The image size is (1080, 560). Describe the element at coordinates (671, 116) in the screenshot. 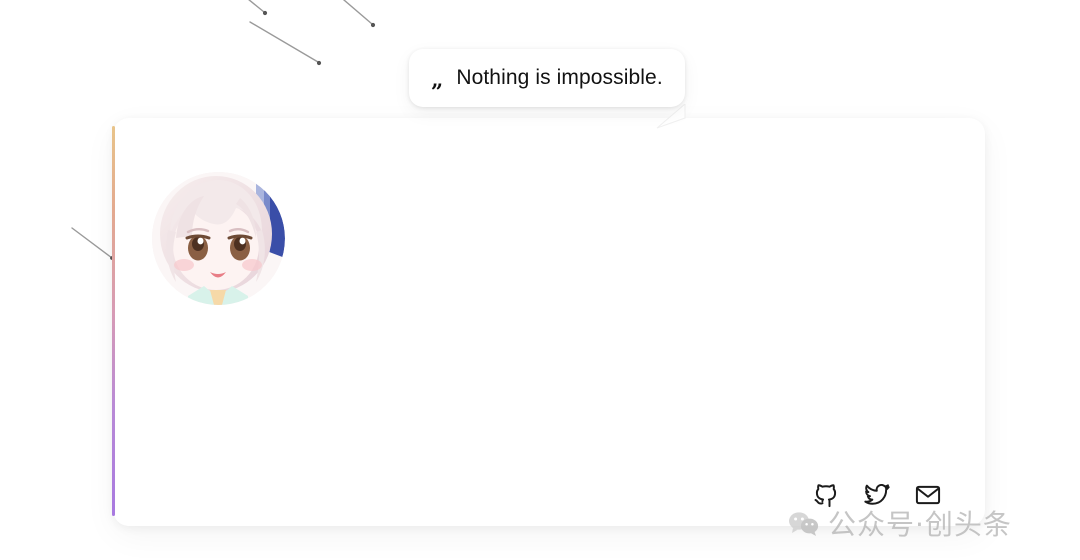

I see `speech-bubble-tail` at that location.